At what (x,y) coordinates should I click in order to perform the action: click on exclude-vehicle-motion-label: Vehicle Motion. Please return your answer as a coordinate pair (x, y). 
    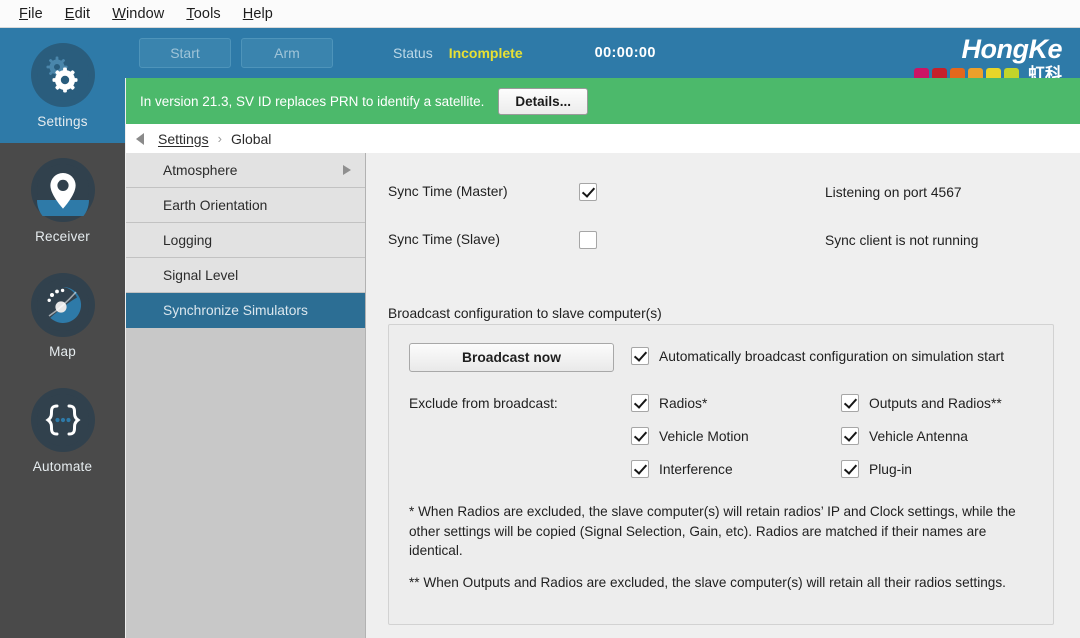
    Looking at the image, I should click on (704, 436).